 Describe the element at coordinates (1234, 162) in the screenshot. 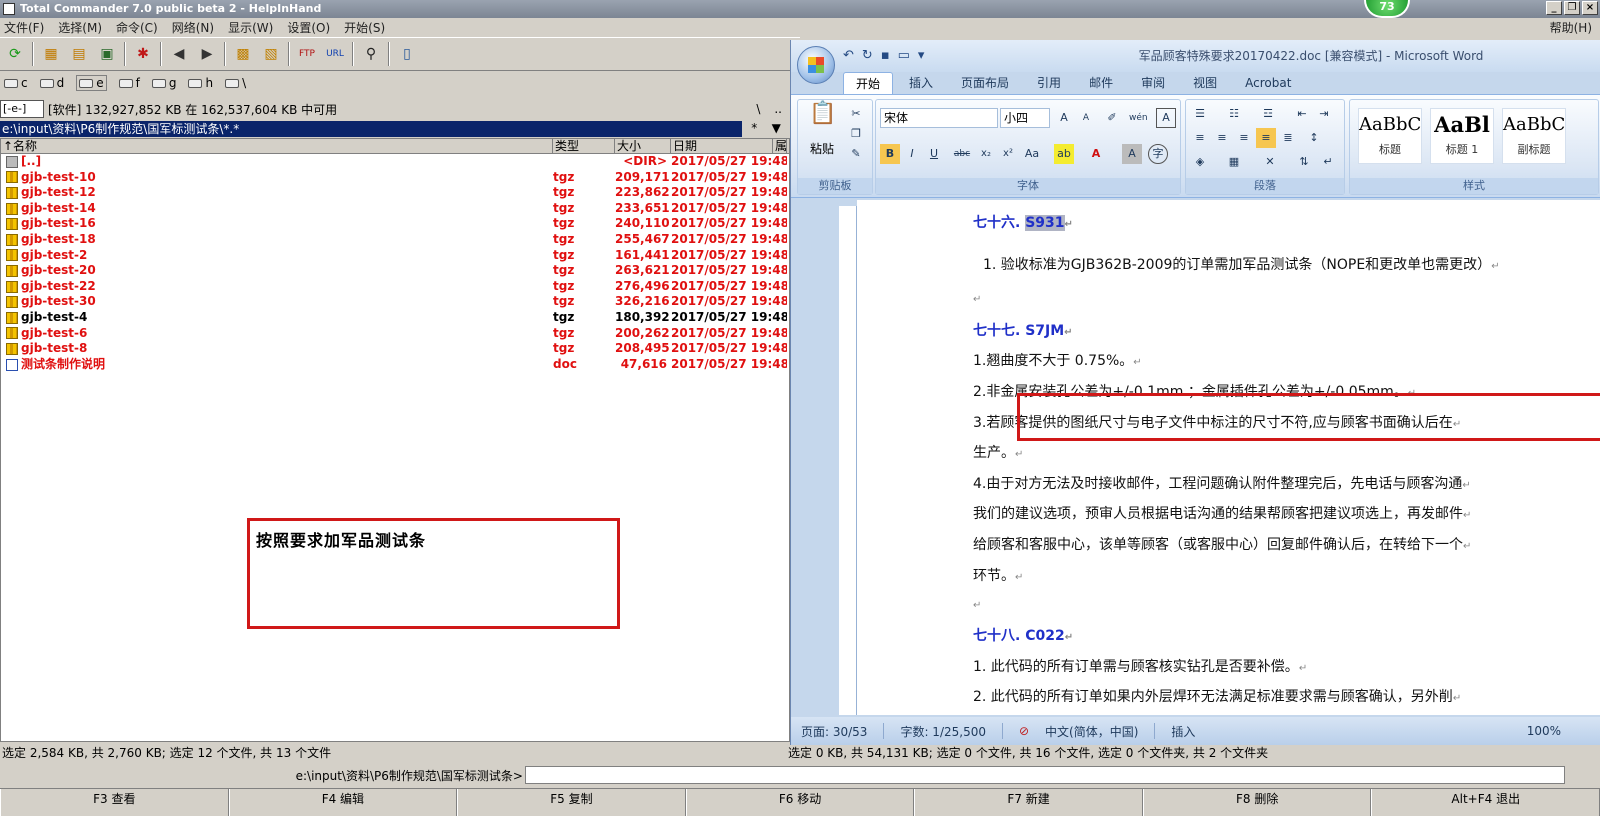

I see `borders-icon: ▦` at that location.